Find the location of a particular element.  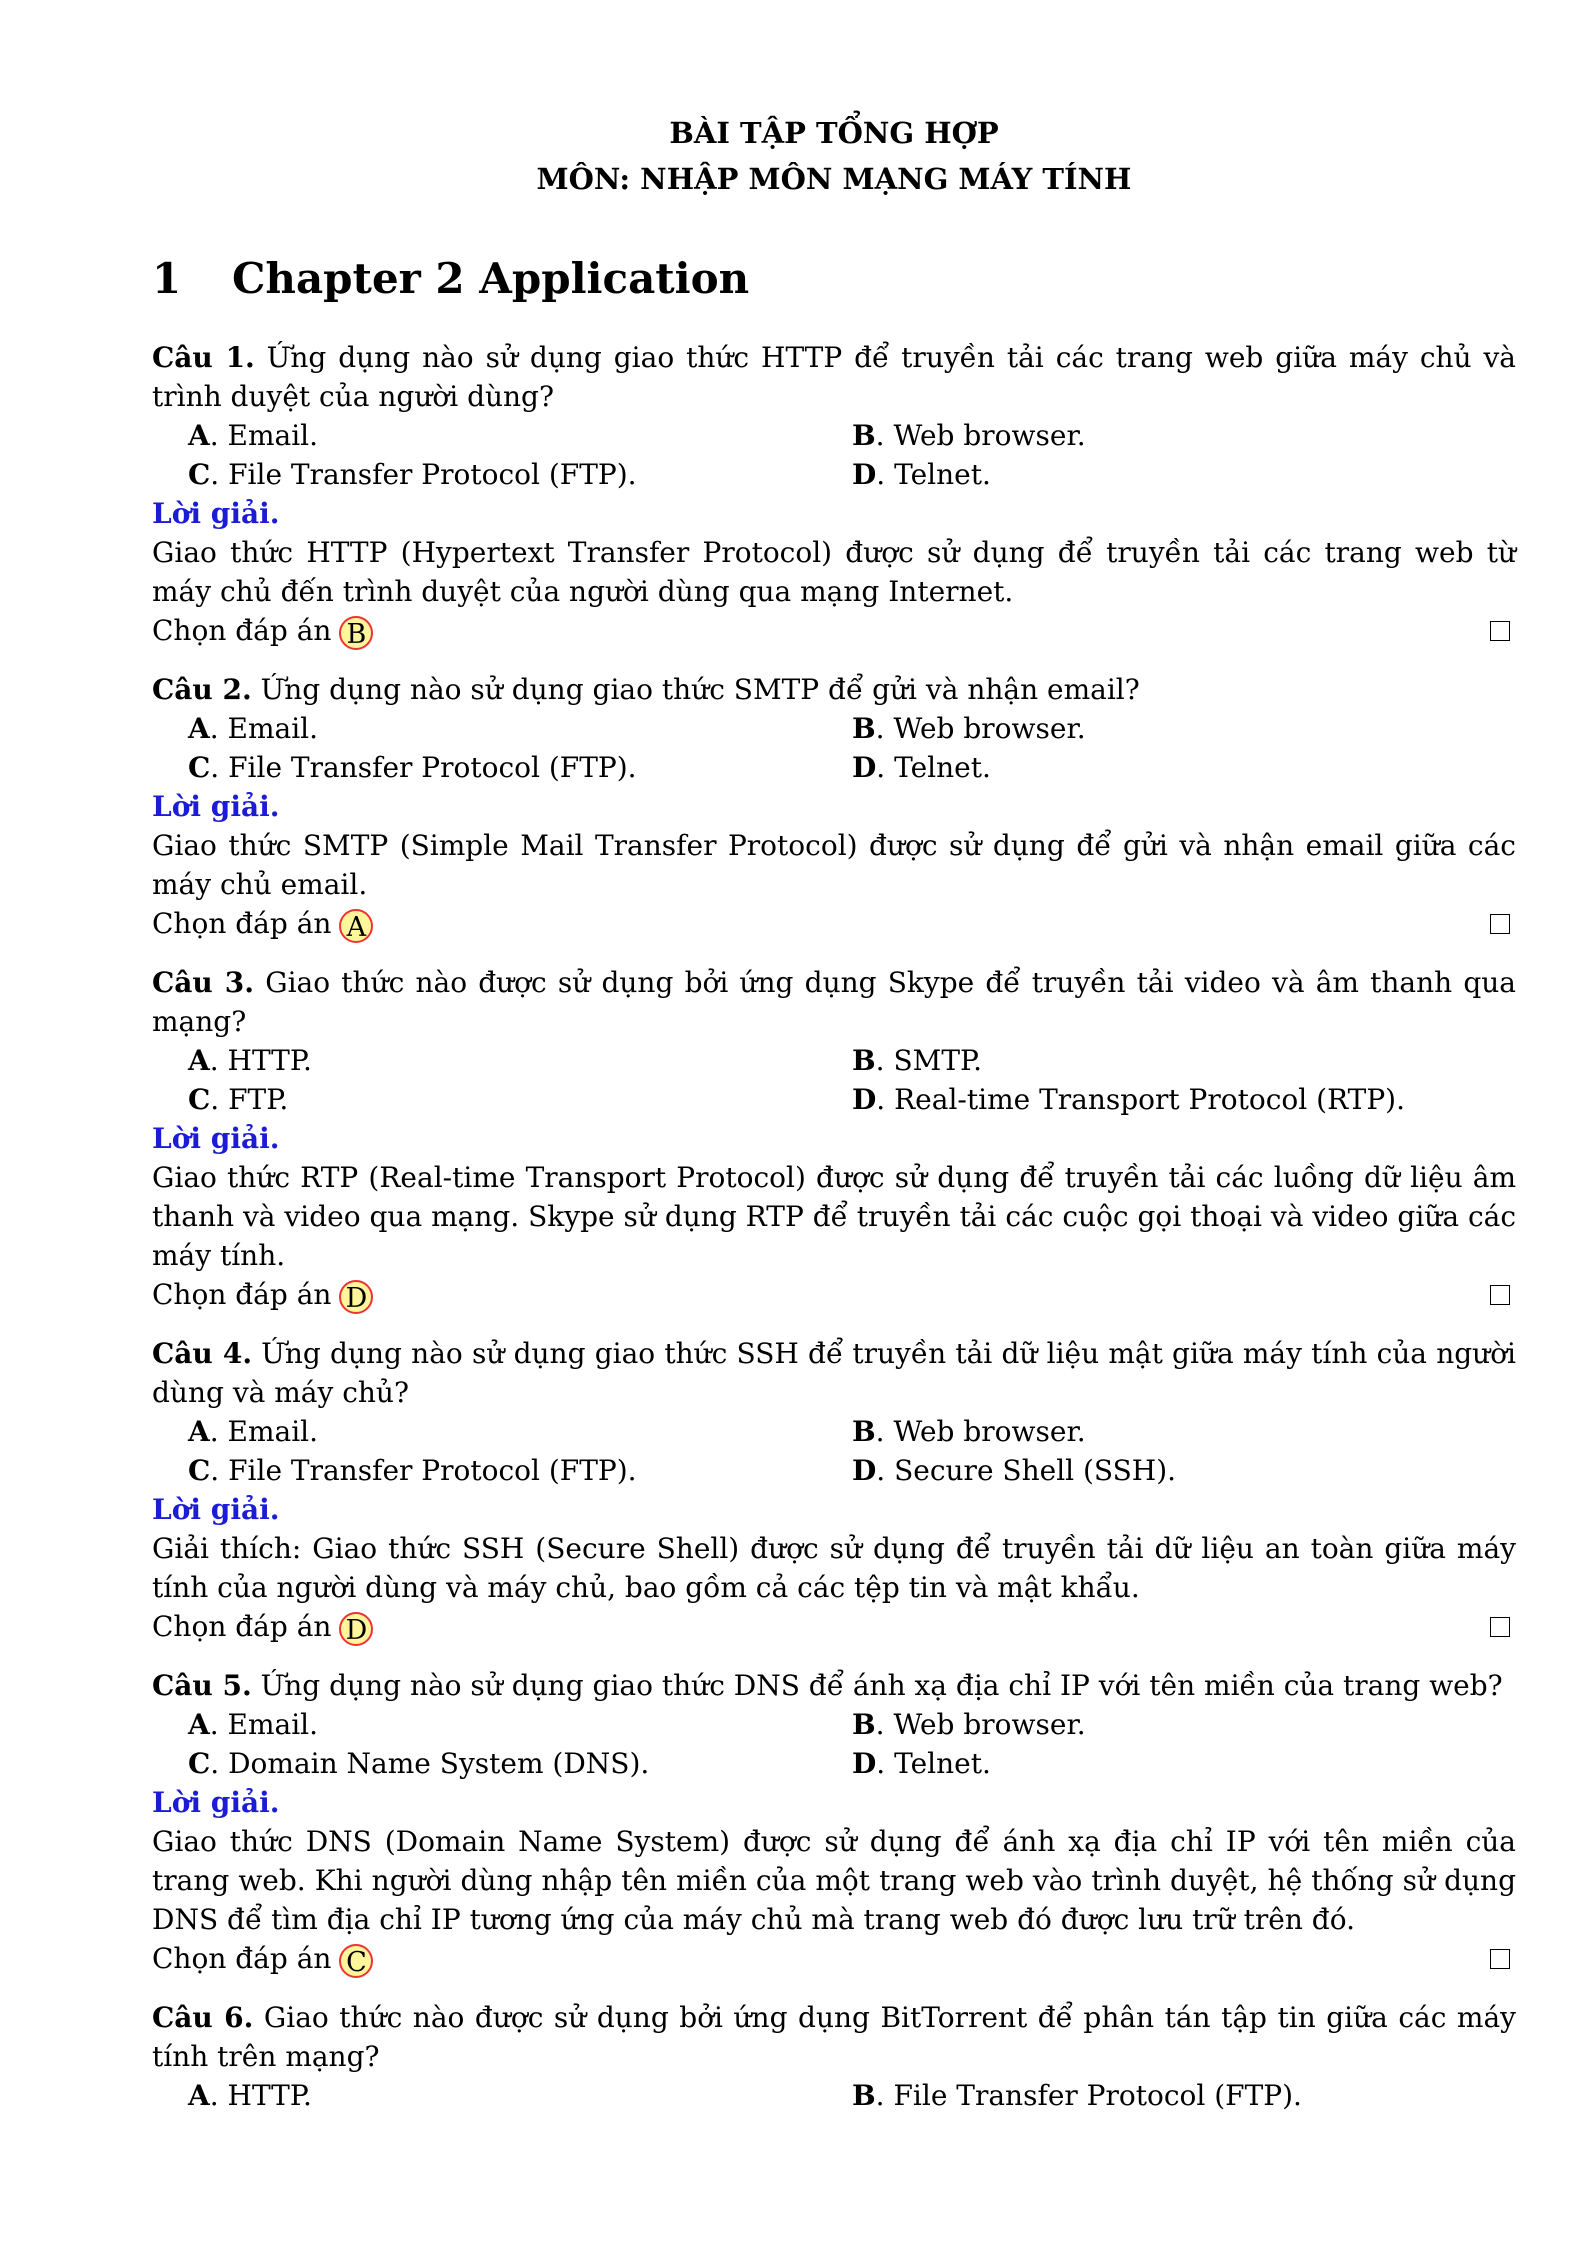

question-label: Câu 5. is located at coordinates (202, 1685).